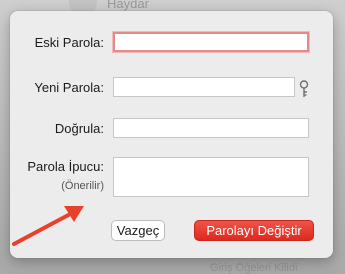 This screenshot has width=345, height=274. Describe the element at coordinates (211, 42) in the screenshot. I see `old-password-field` at that location.